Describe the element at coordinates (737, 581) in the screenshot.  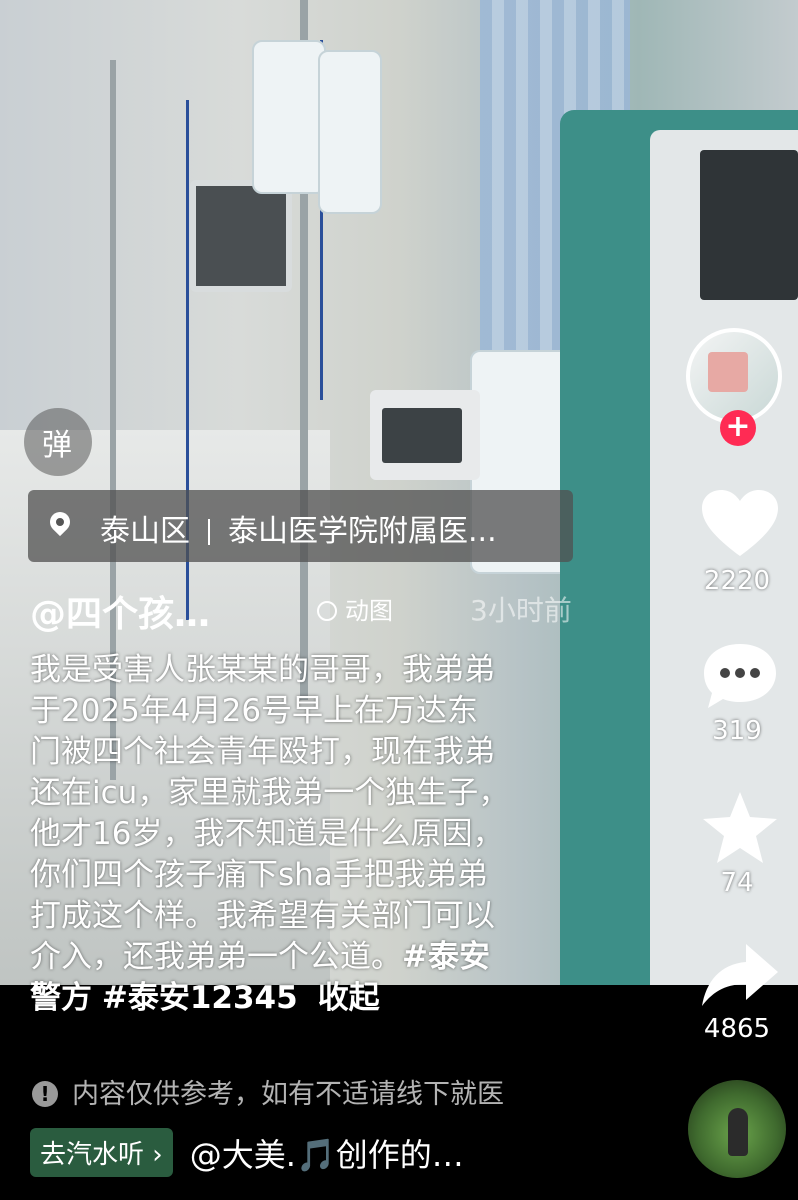
I see `like-count: 2220` at that location.